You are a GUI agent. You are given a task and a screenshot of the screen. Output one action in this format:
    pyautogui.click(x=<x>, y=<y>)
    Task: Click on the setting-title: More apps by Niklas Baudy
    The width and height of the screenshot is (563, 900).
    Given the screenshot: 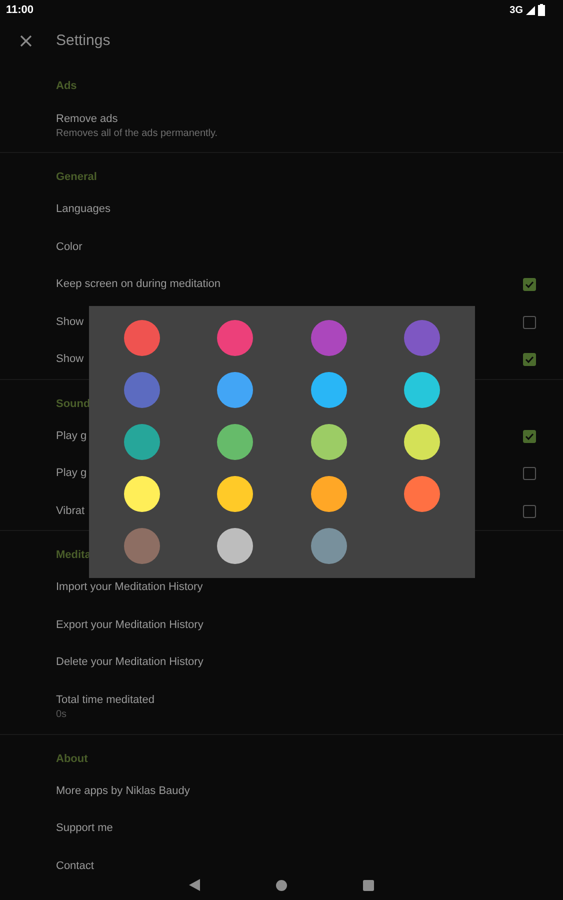 What is the action you would take?
    pyautogui.click(x=123, y=791)
    